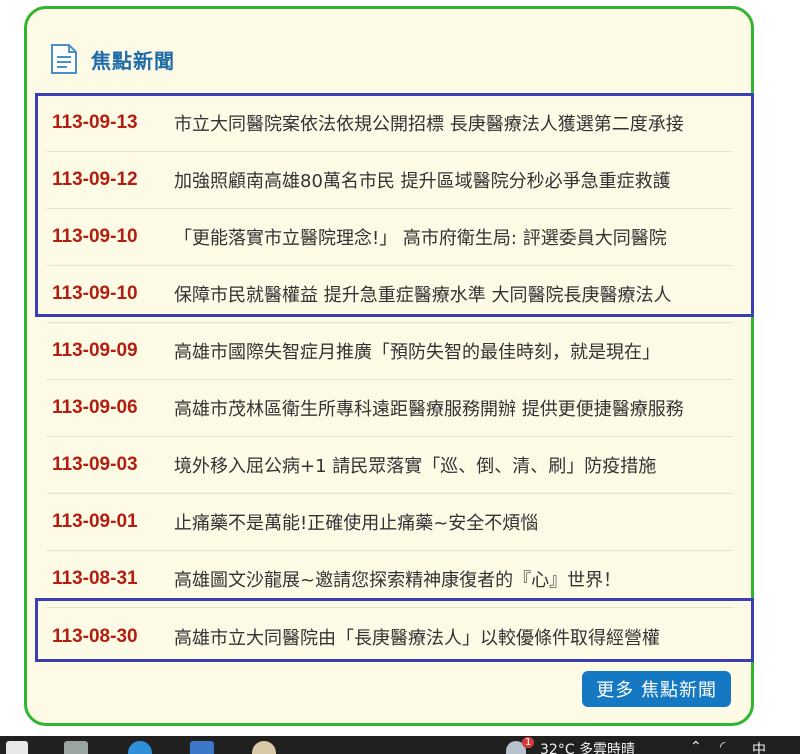  What do you see at coordinates (528, 742) in the screenshot?
I see `notification-badge: 1` at bounding box center [528, 742].